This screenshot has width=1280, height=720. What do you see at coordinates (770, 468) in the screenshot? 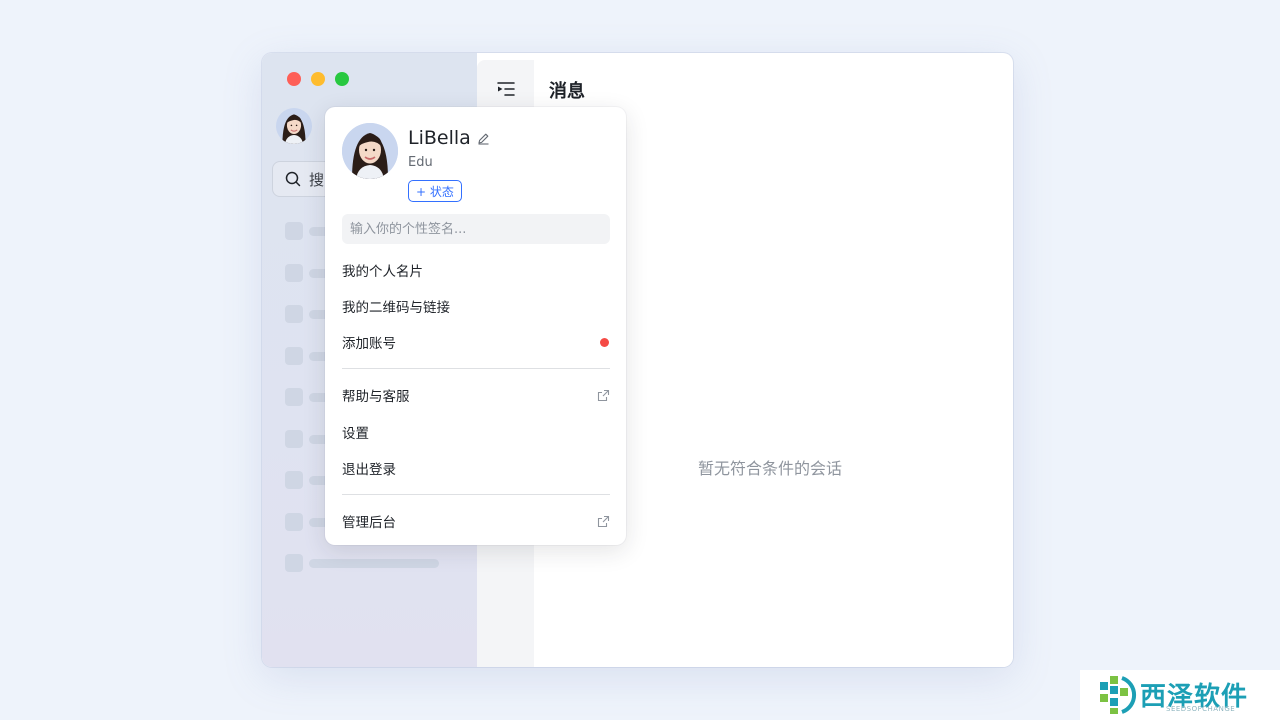
I see `empty-state-text: 暂无符合条件的会话` at bounding box center [770, 468].